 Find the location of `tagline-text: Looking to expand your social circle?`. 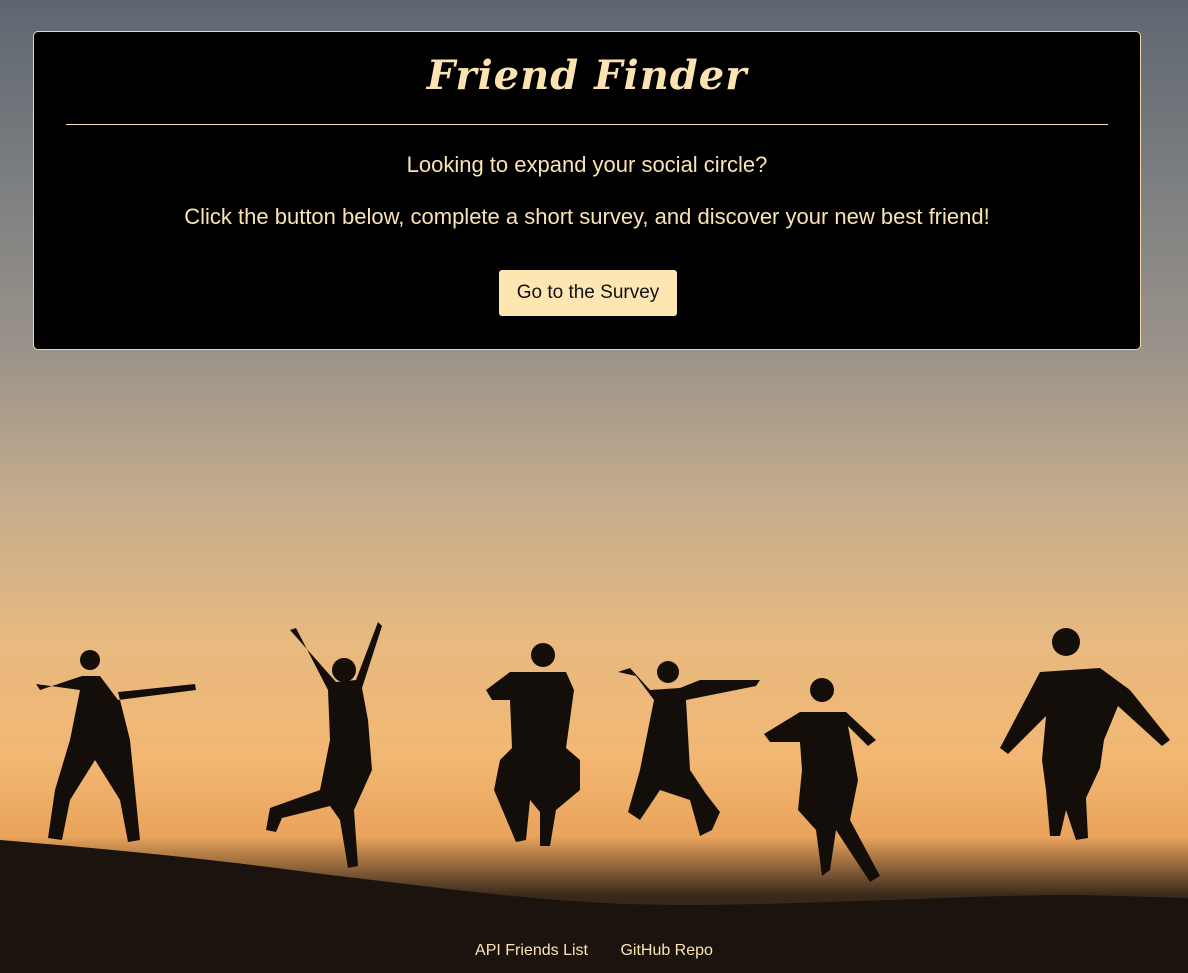

tagline-text: Looking to expand your social circle? is located at coordinates (587, 164).